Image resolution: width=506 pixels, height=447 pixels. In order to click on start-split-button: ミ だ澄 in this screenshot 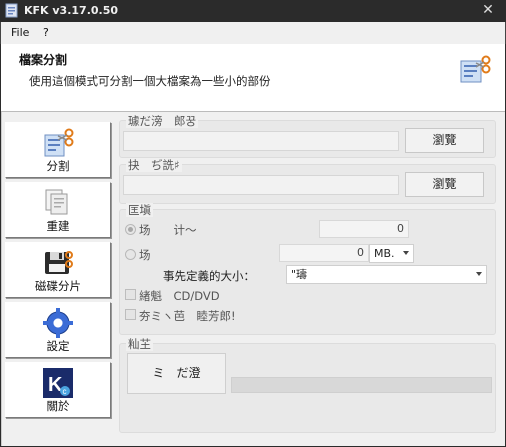, I will do `click(176, 373)`.